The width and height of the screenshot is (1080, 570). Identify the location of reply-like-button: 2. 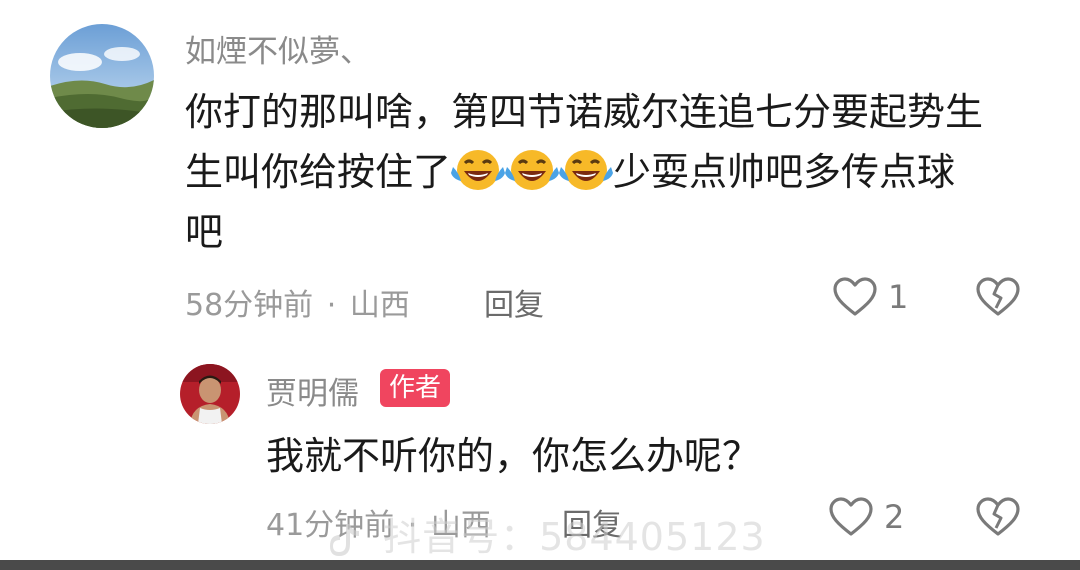
(866, 517).